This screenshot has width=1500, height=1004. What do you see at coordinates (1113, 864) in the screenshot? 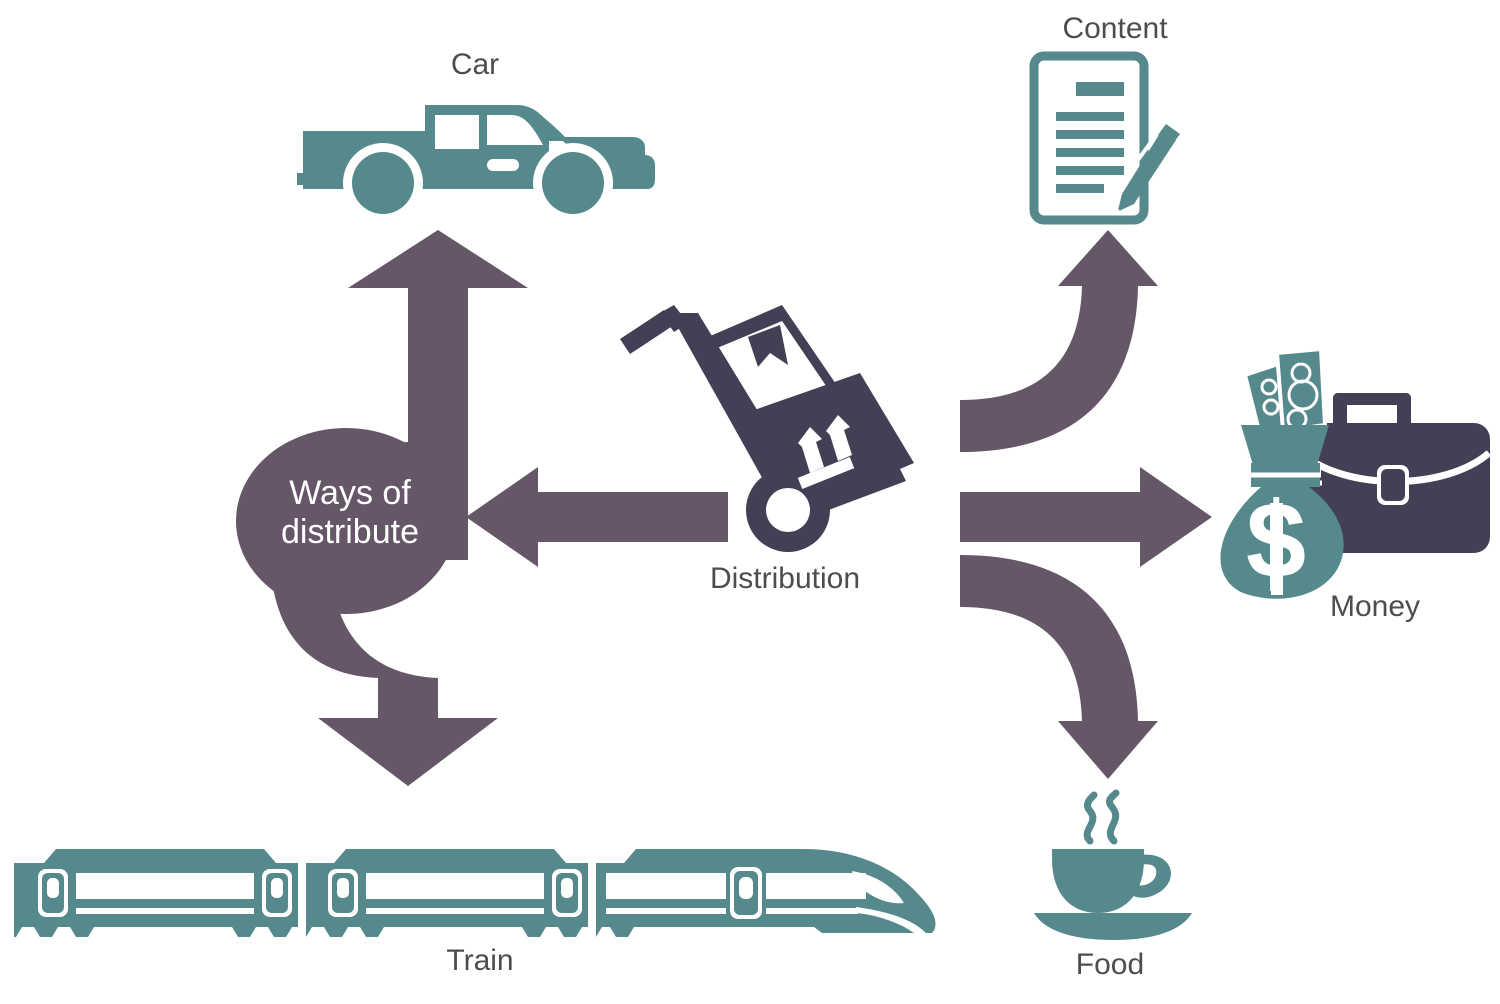
I see `node-food` at bounding box center [1113, 864].